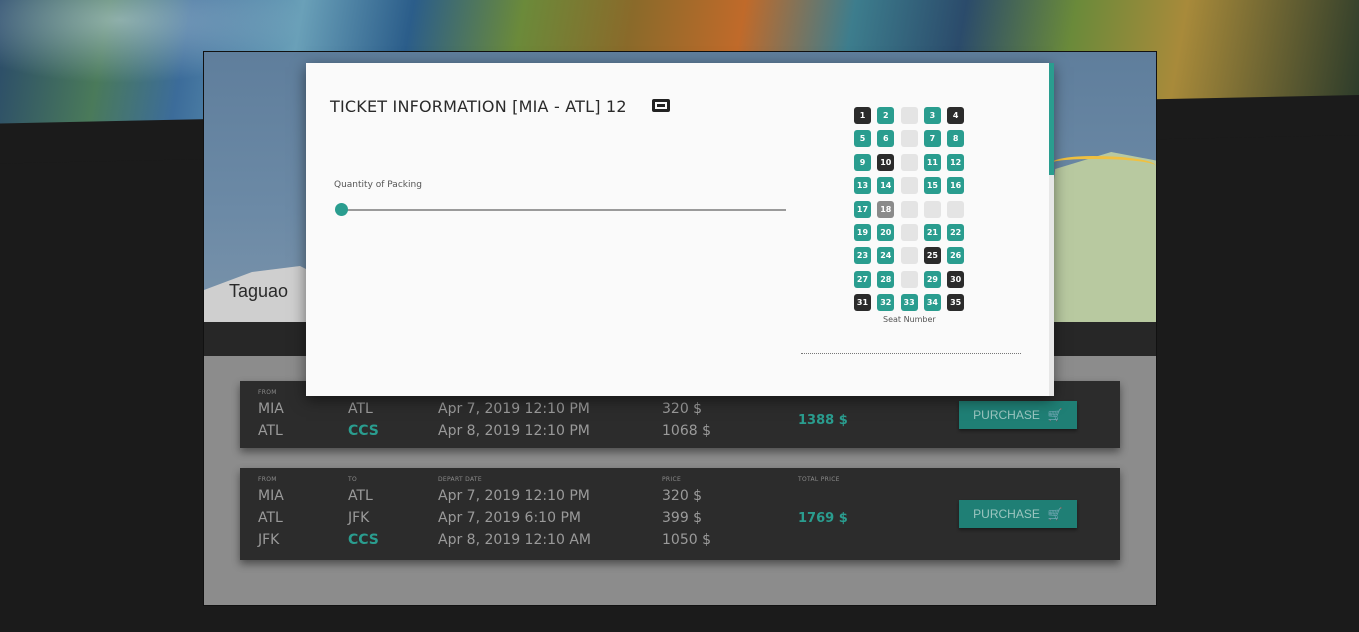  I want to click on seat-14: 14, so click(886, 186).